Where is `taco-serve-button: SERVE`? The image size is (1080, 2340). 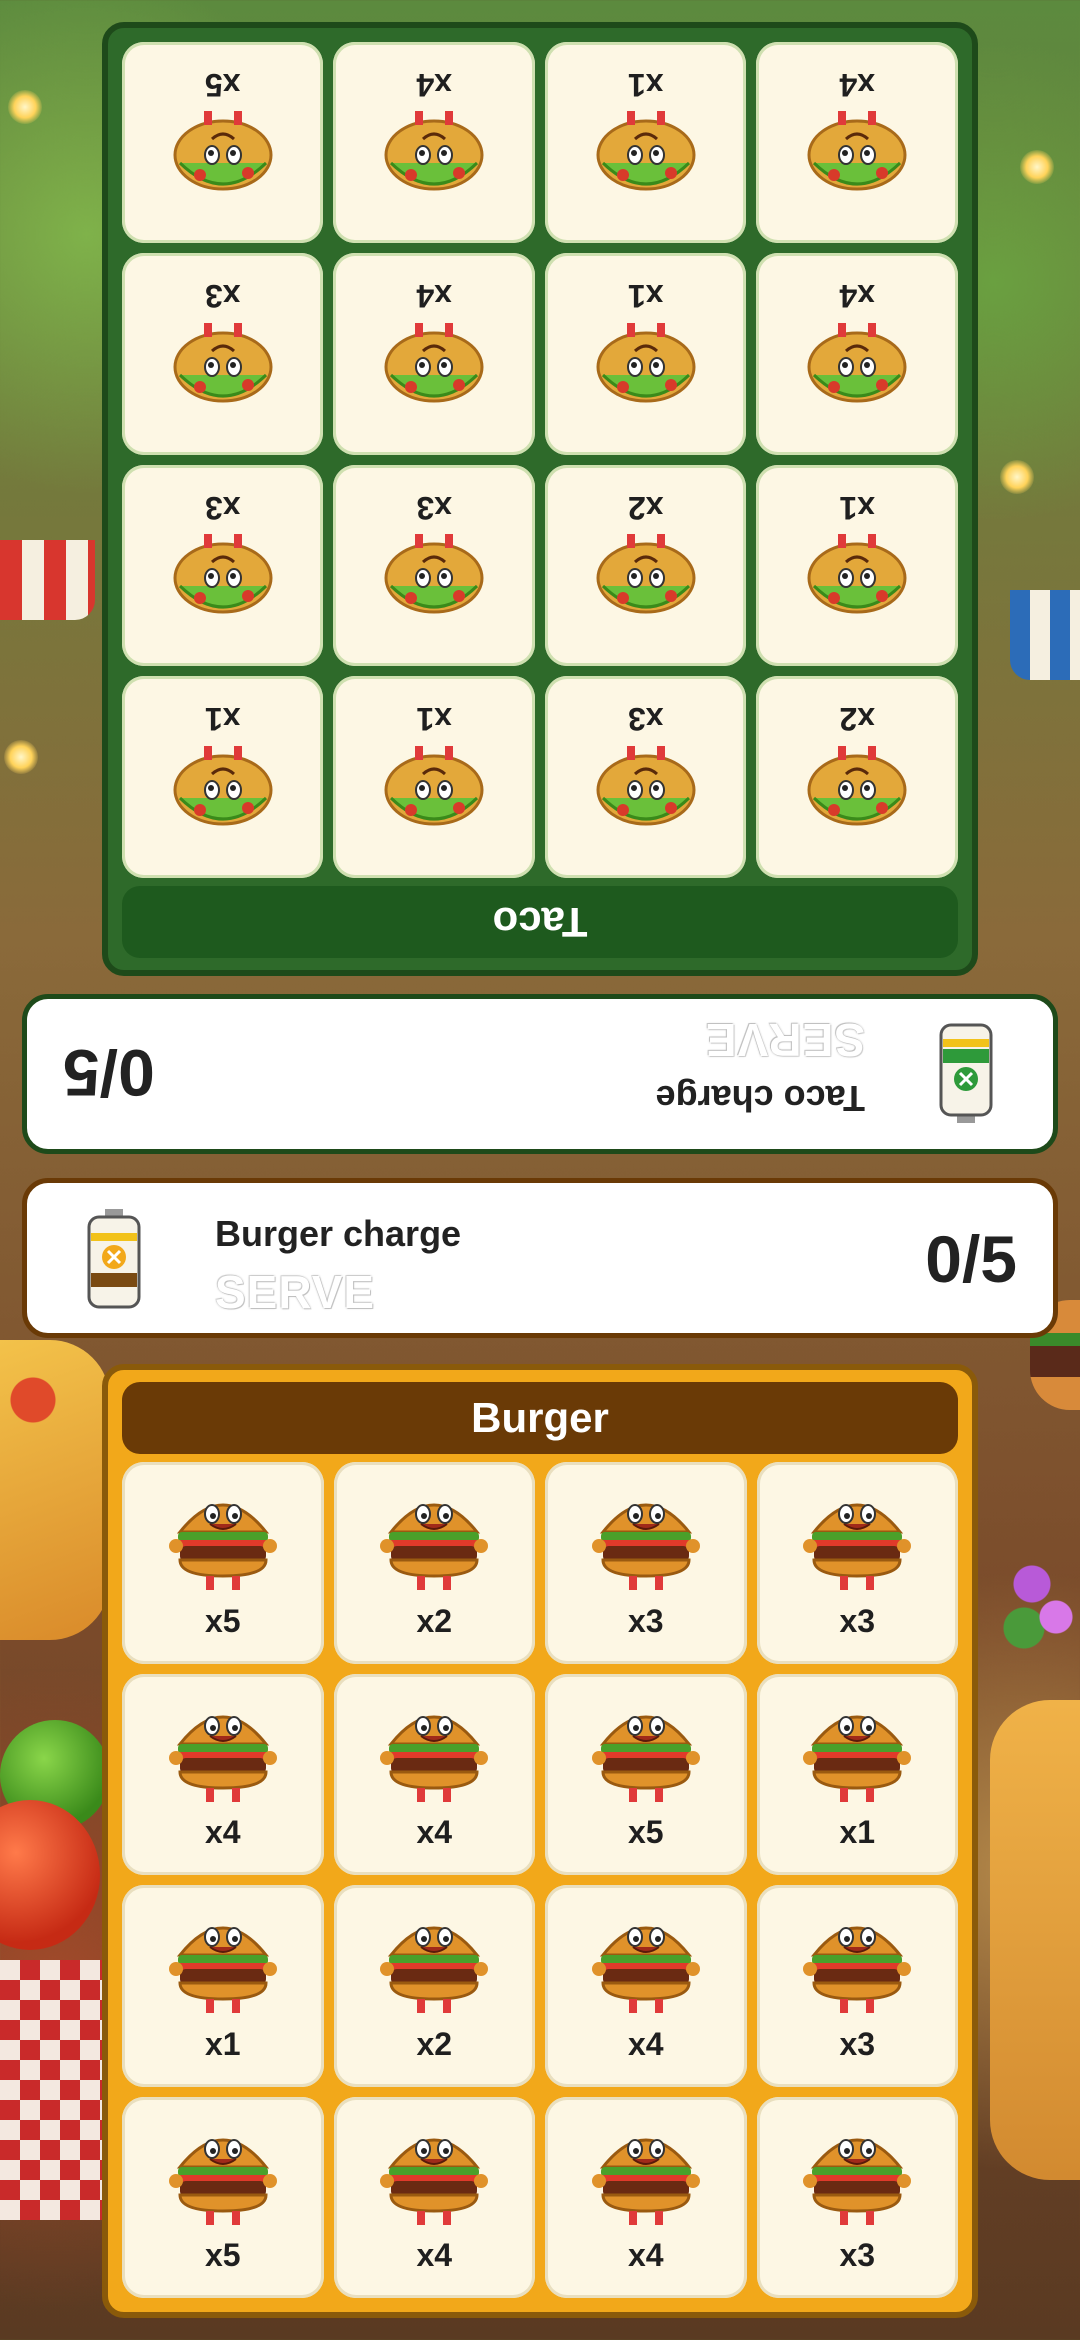
taco-serve-button: SERVE is located at coordinates (785, 1040).